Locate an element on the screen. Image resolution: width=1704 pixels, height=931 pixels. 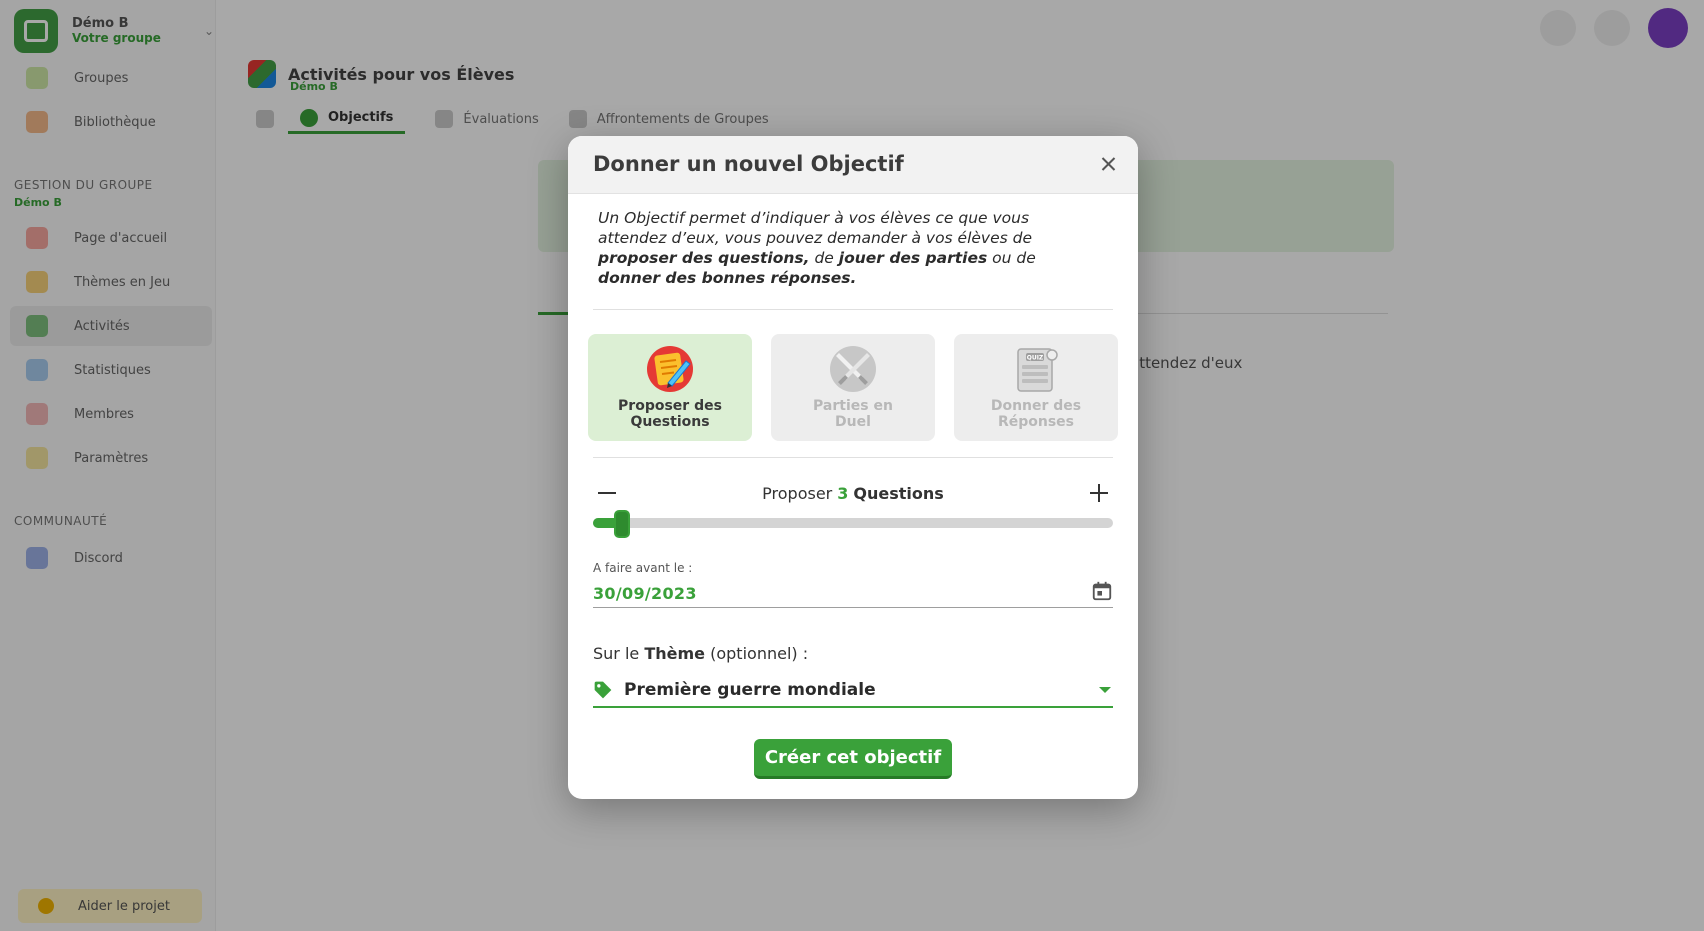
slider-thumb is located at coordinates (622, 524).